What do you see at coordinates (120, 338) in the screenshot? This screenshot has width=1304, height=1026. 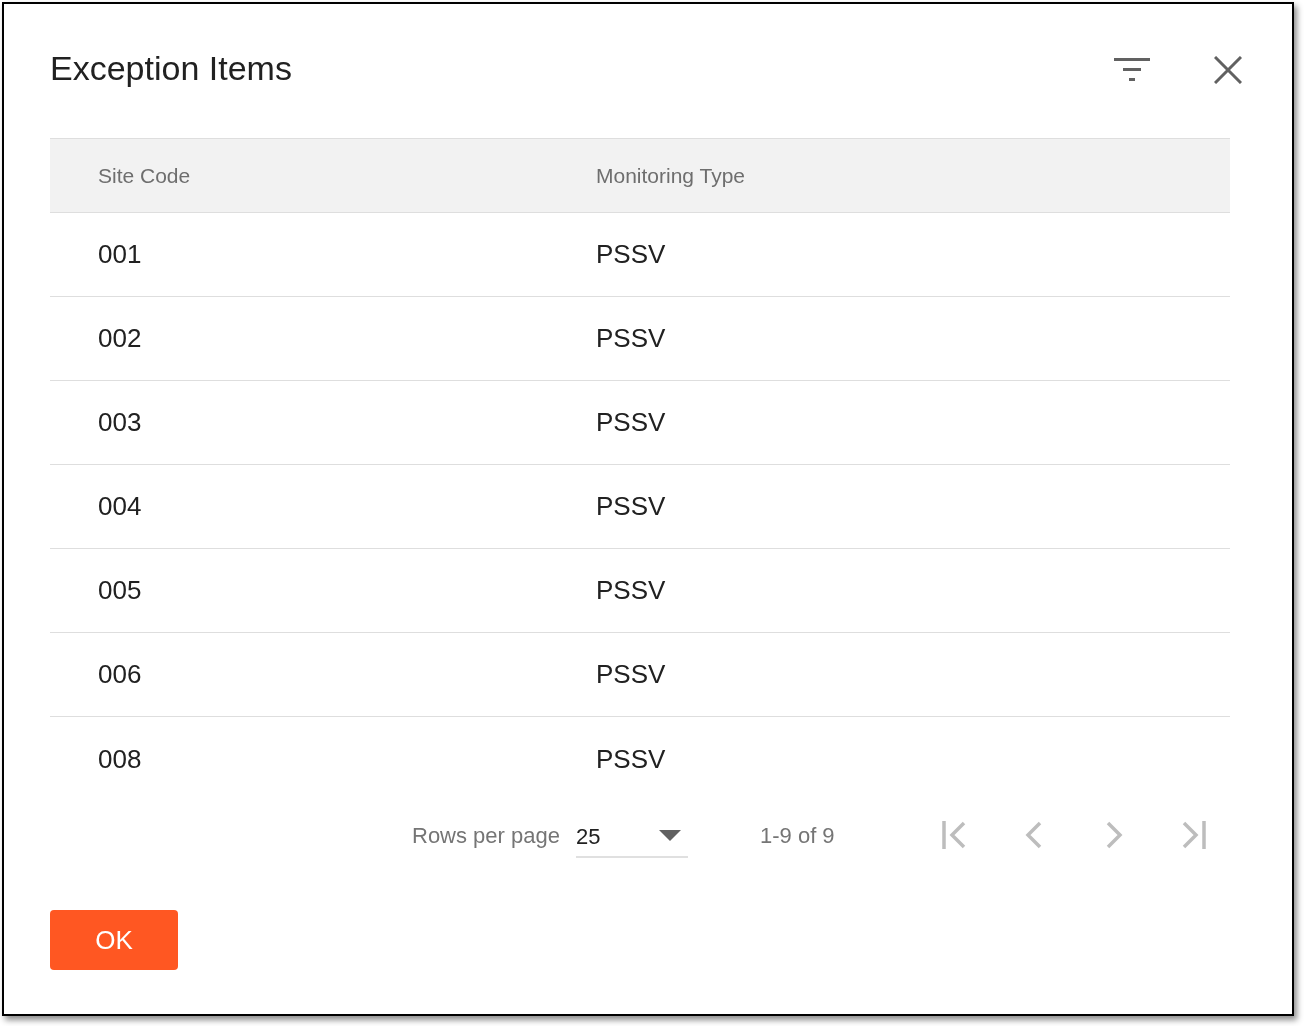 I see `table-cell-text: 002` at bounding box center [120, 338].